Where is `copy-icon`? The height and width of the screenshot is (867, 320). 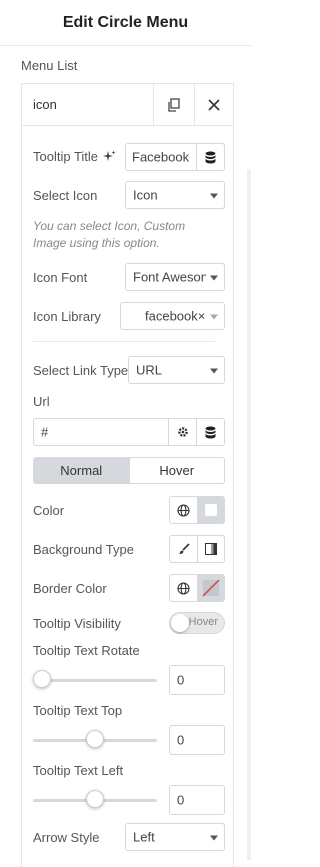 copy-icon is located at coordinates (174, 104).